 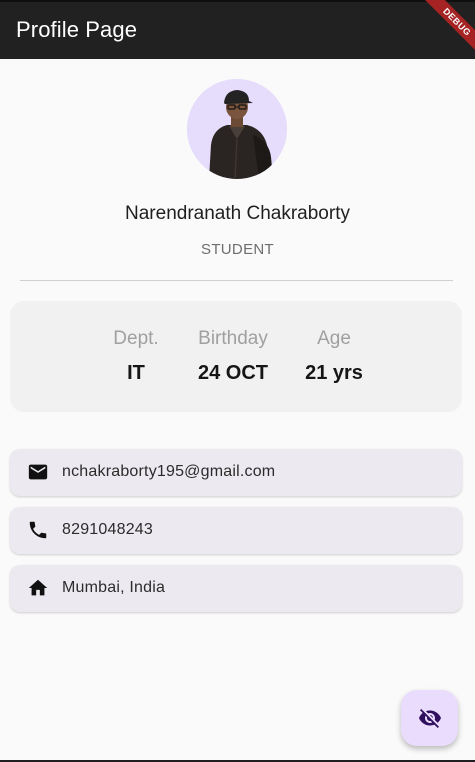 I want to click on avatar-person-image, so click(x=237, y=129).